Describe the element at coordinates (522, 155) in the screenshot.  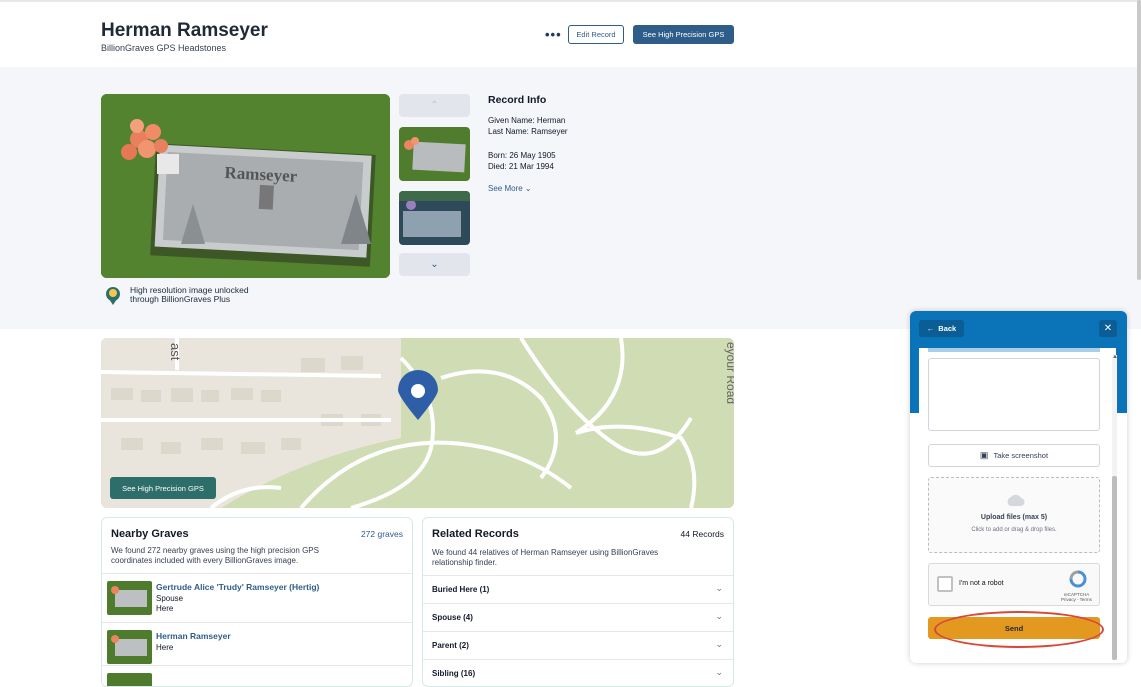
I see `born-date: Born: 26 May 1905` at that location.